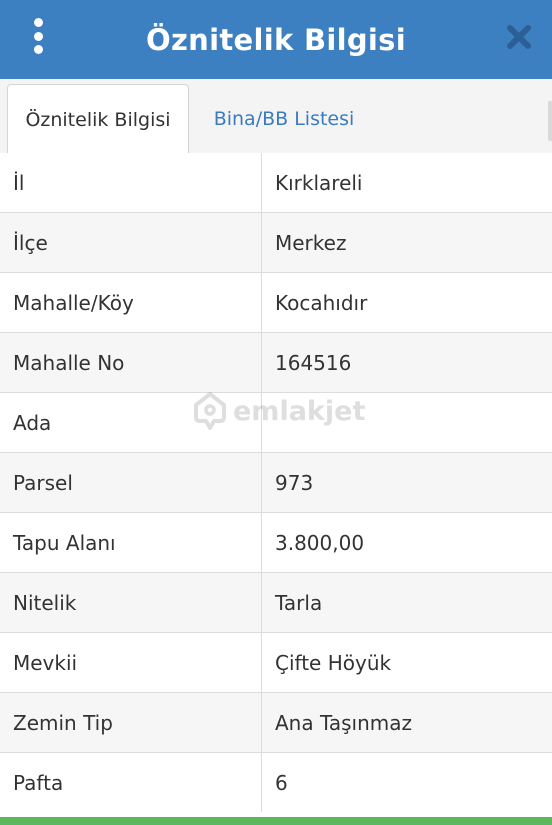 Image resolution: width=552 pixels, height=825 pixels. What do you see at coordinates (131, 422) in the screenshot?
I see `attribute-key: Ada` at bounding box center [131, 422].